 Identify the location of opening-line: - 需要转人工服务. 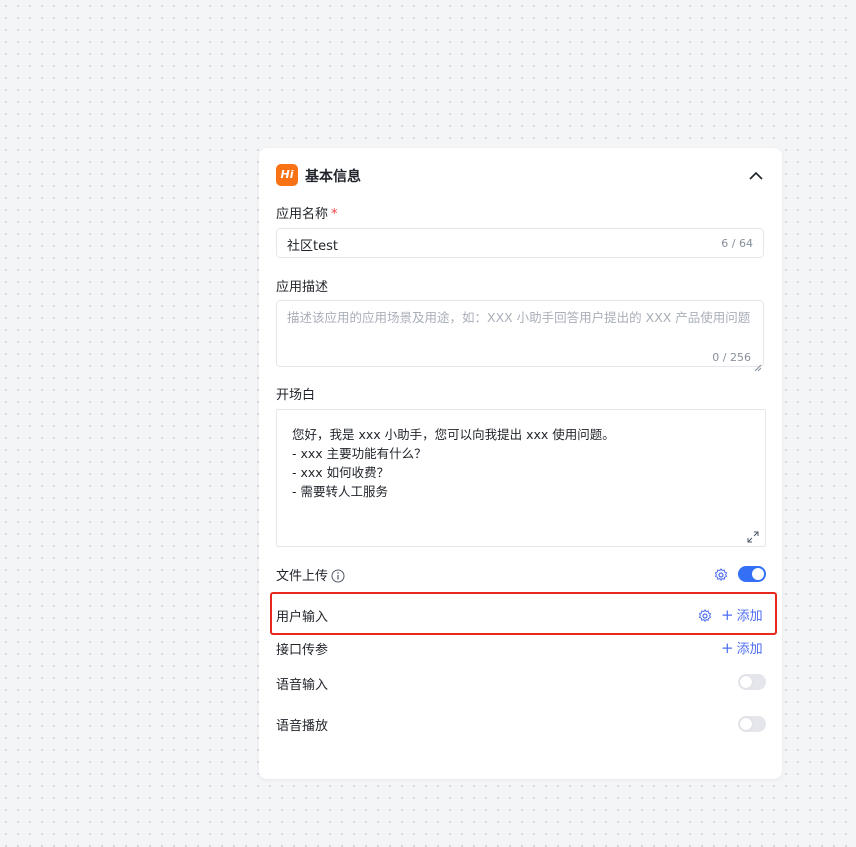
(340, 491).